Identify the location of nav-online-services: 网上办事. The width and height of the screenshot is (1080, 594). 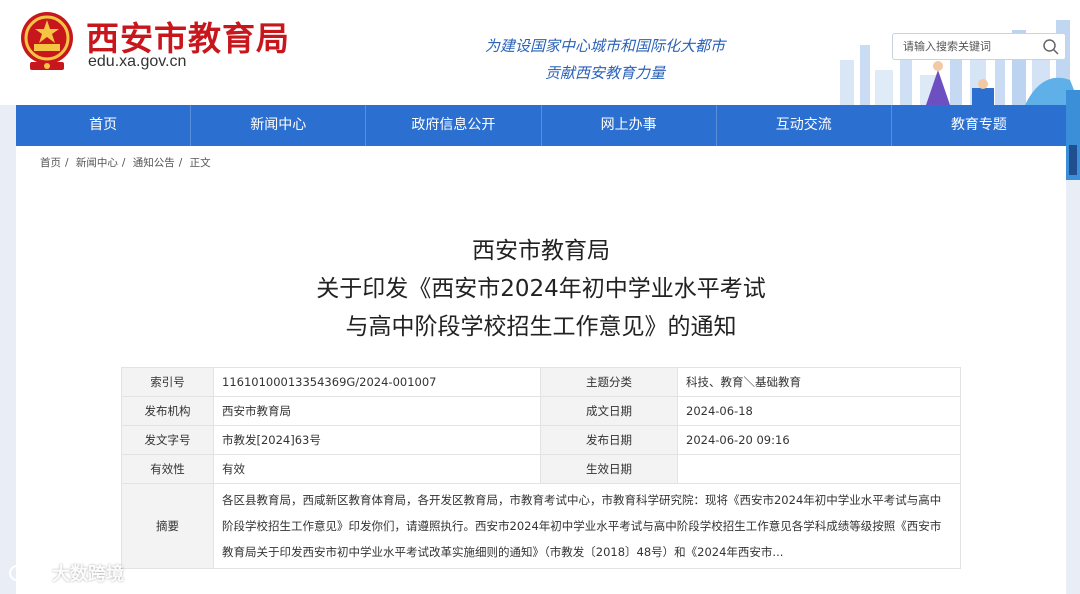
(629, 125).